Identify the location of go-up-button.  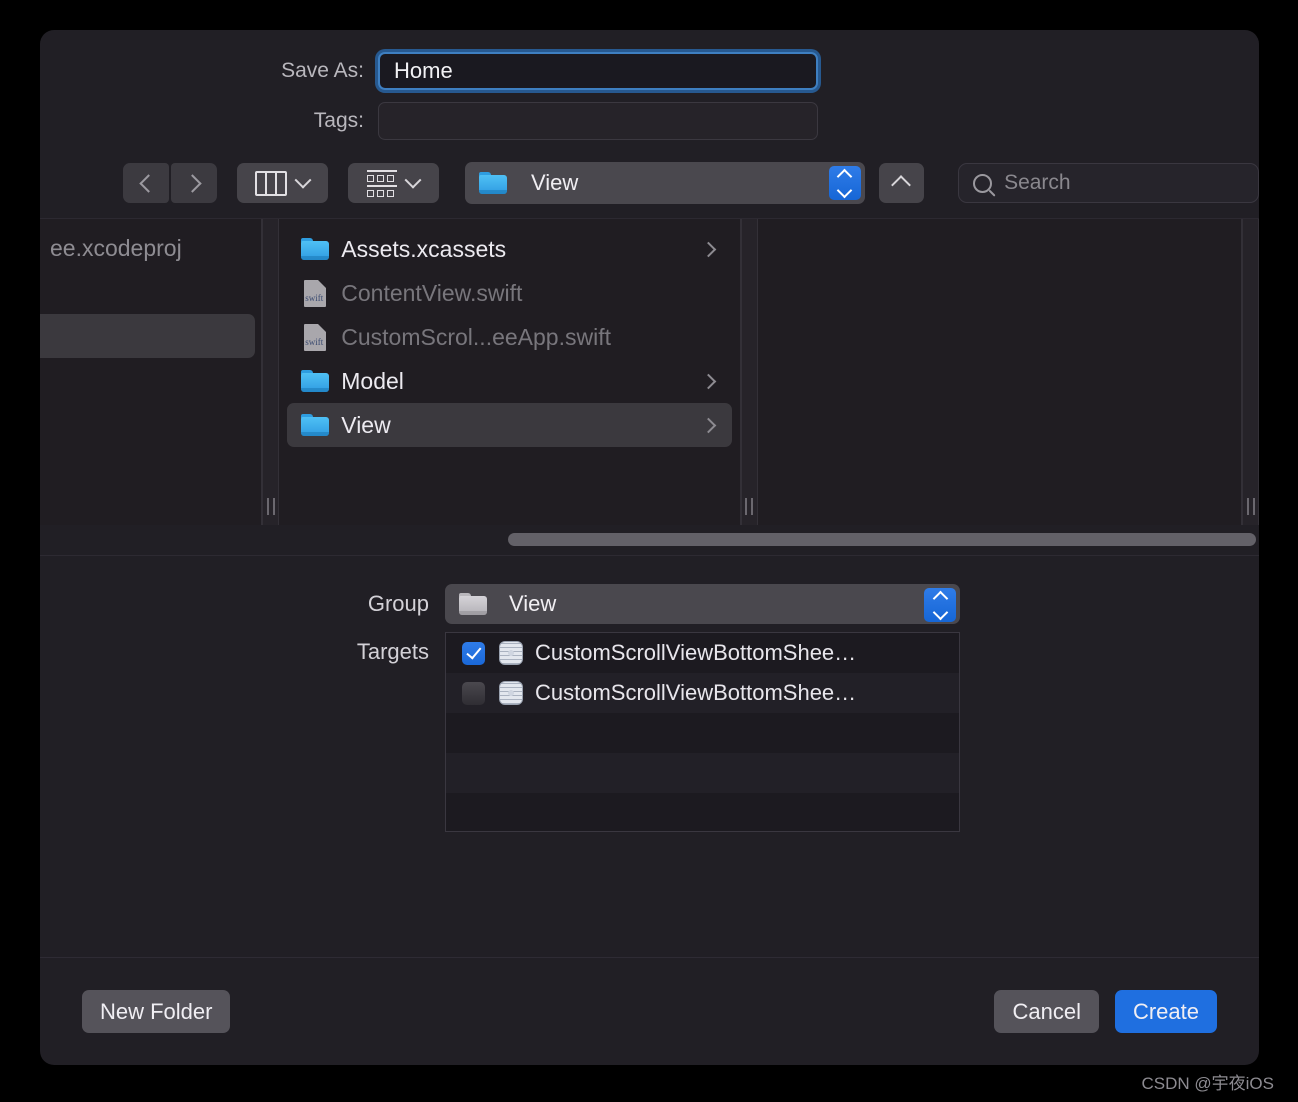
(901, 183).